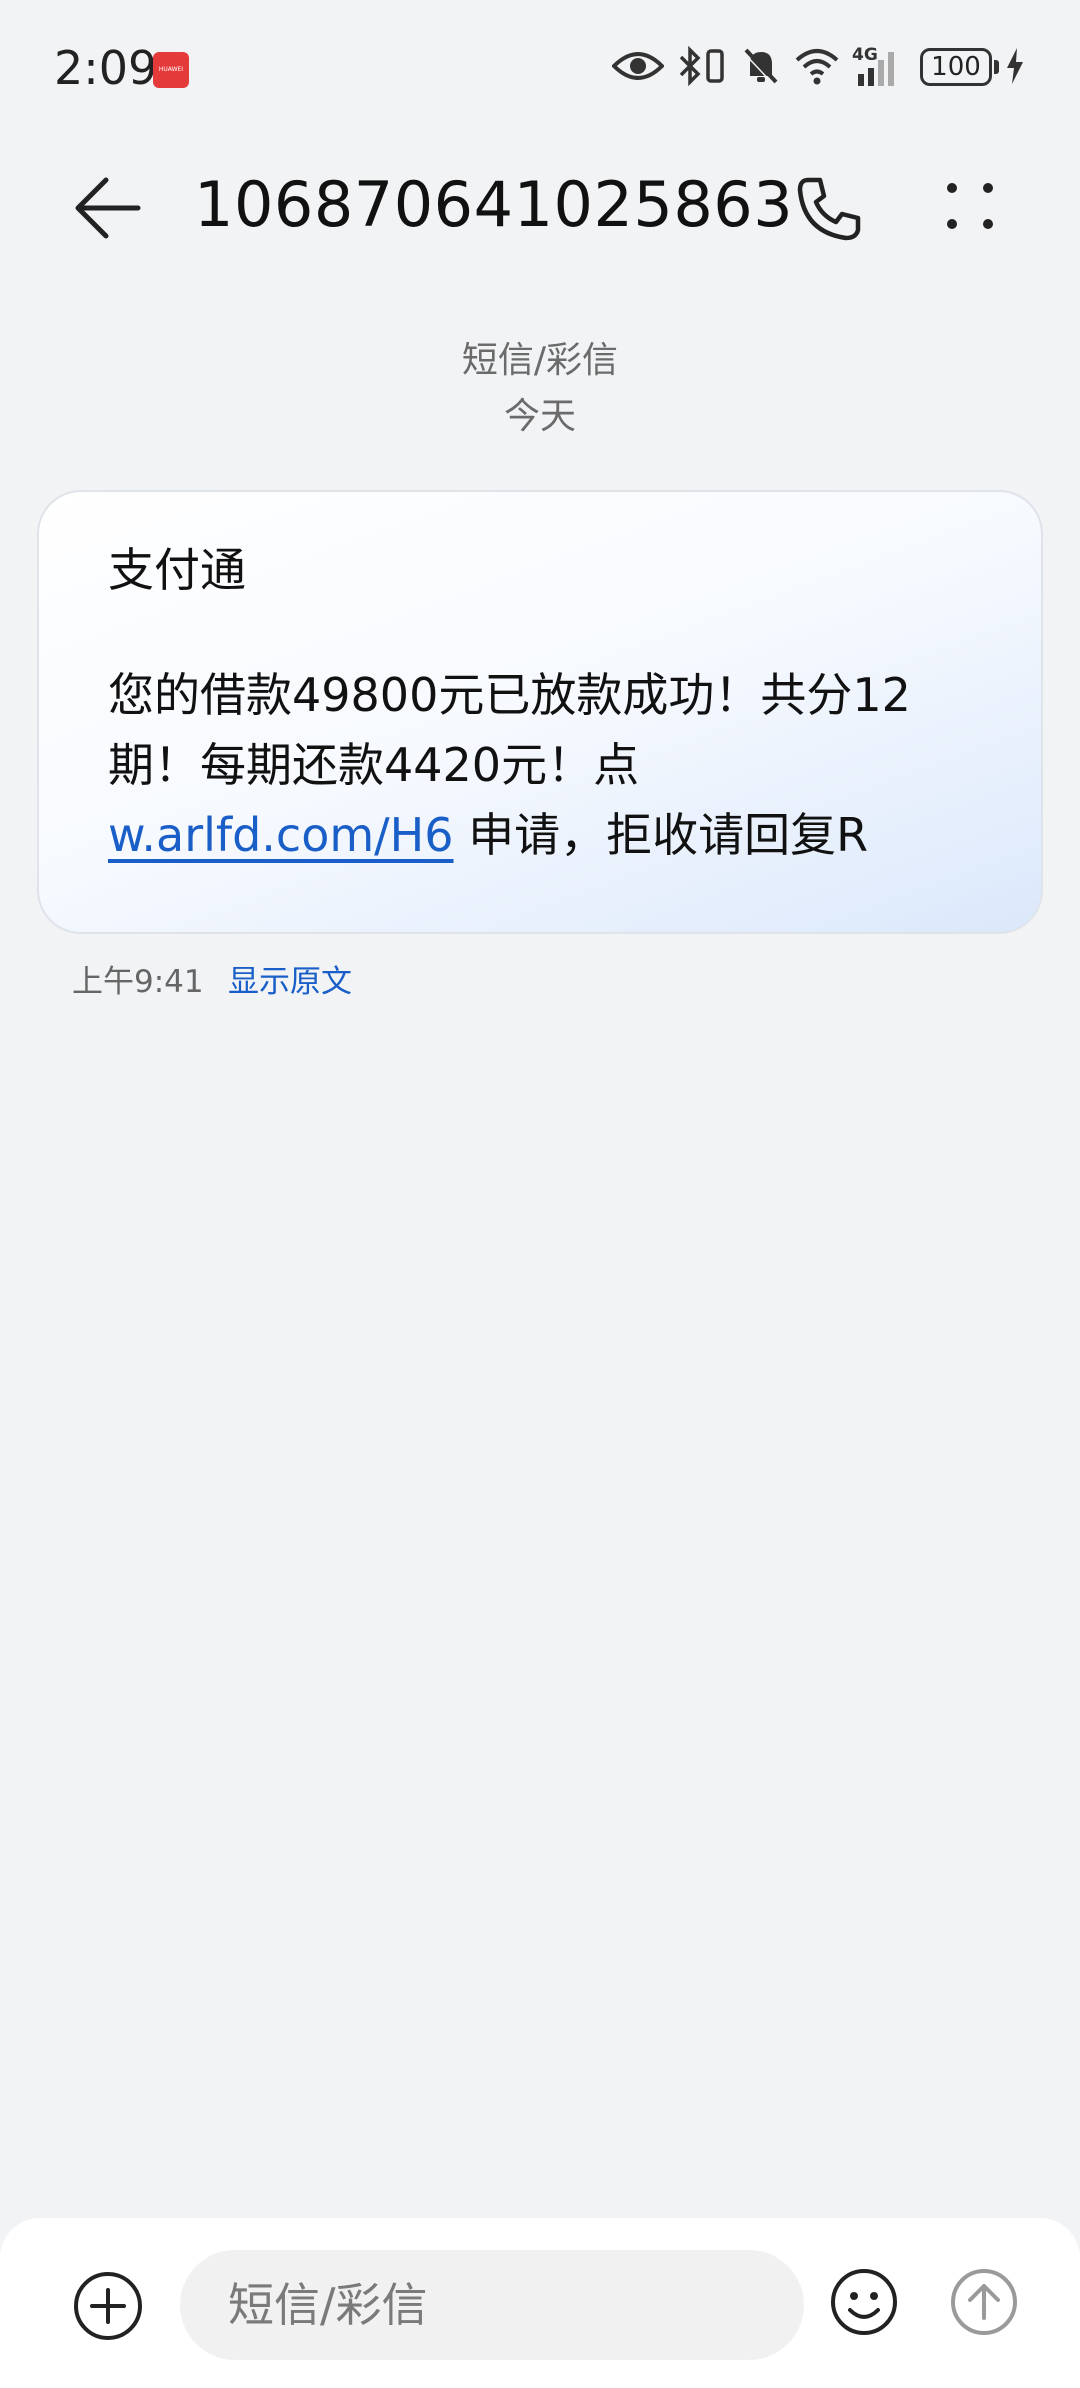 Image resolution: width=1080 pixels, height=2388 pixels. I want to click on contact-title: 106870641025863, so click(494, 204).